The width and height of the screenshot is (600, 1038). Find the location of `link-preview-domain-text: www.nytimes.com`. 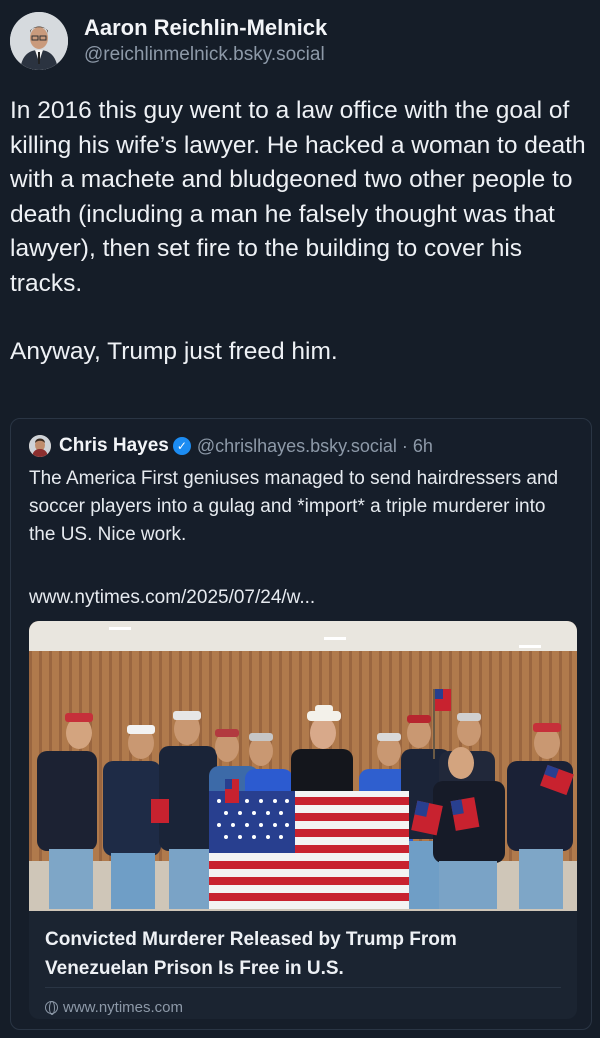

link-preview-domain-text: www.nytimes.com is located at coordinates (123, 1007).